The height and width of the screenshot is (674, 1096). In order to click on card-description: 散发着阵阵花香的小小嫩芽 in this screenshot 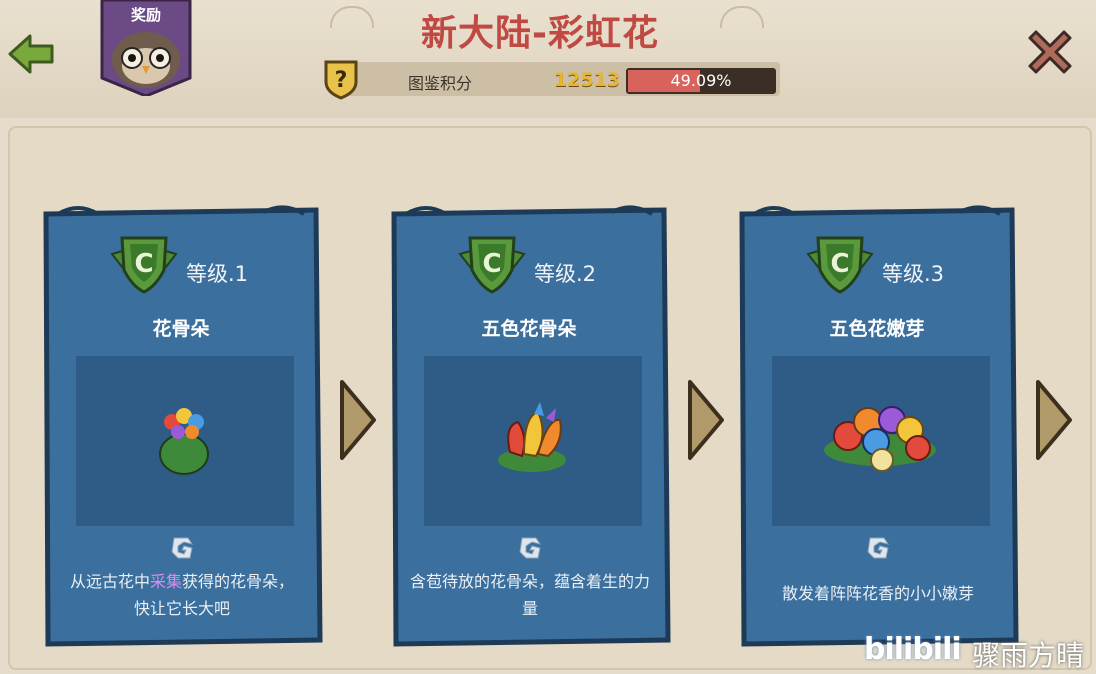, I will do `click(878, 593)`.